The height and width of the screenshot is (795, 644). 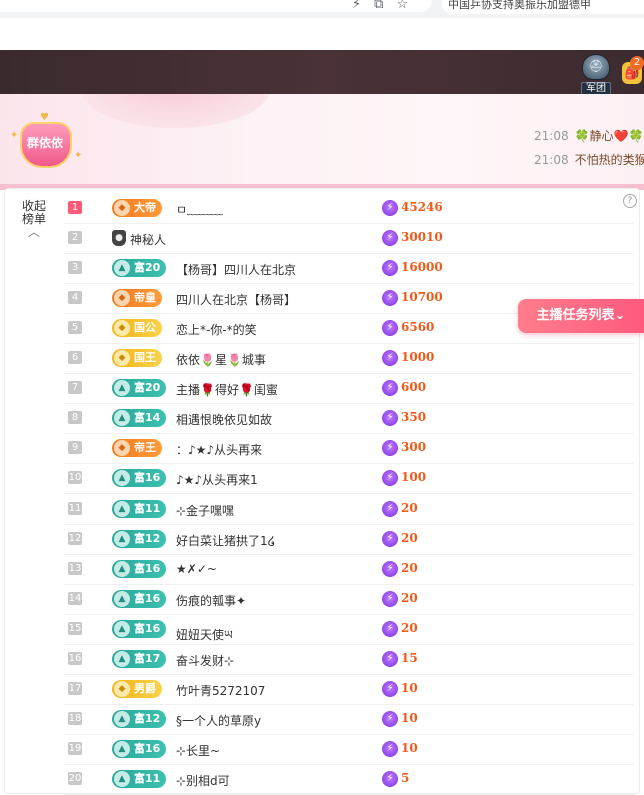 What do you see at coordinates (349, 779) in the screenshot?
I see `leaderboard-row: 20 ▲ 富11 ⊹别相d可 ⚡ 5` at bounding box center [349, 779].